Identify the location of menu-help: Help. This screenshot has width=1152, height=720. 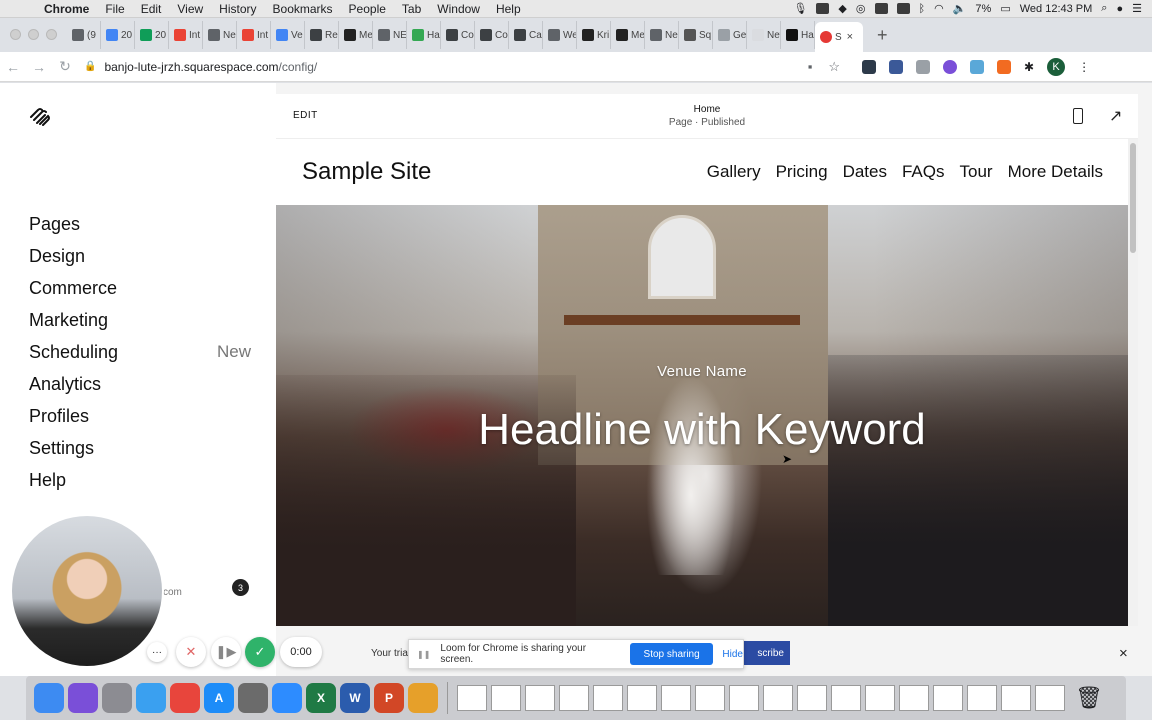
(508, 9).